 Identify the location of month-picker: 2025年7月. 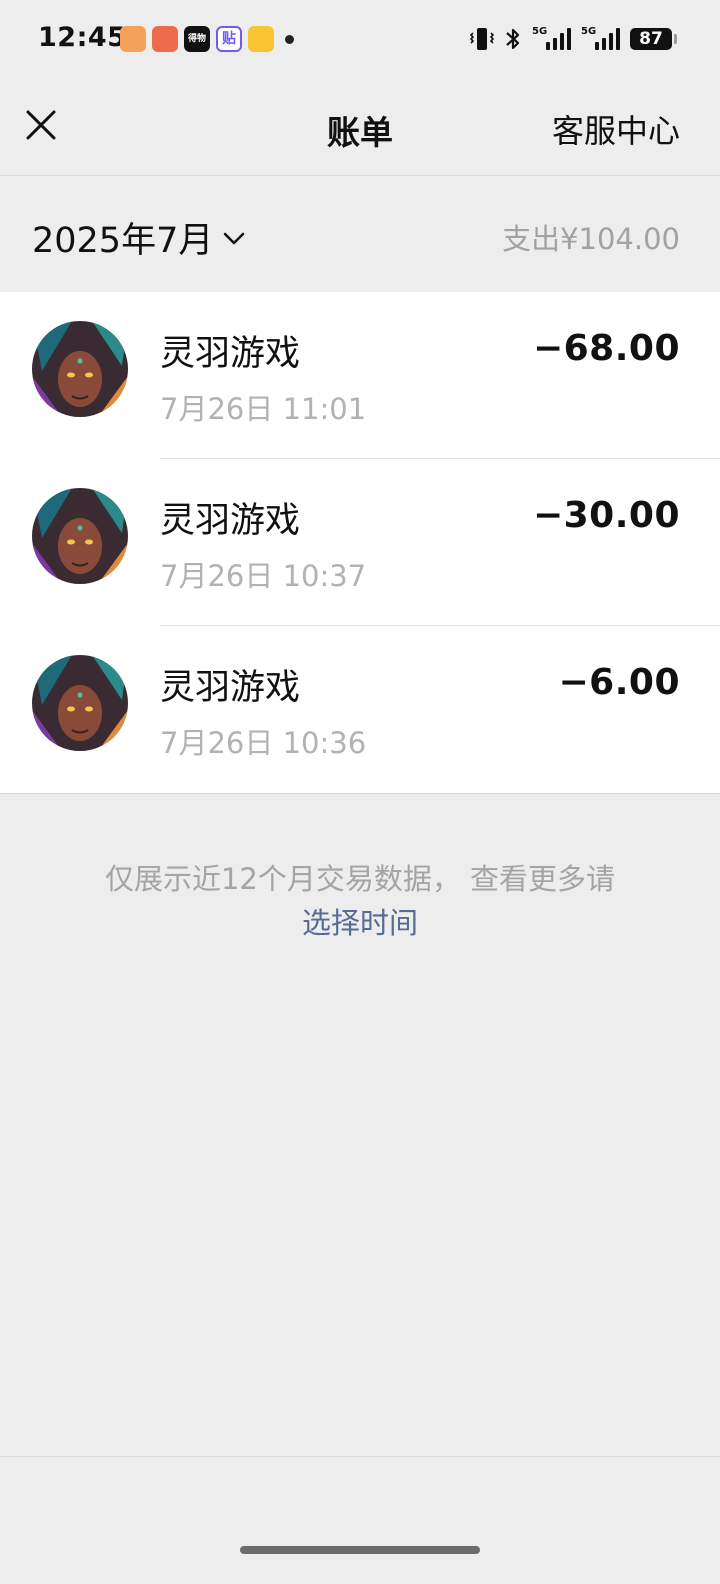
(139, 237).